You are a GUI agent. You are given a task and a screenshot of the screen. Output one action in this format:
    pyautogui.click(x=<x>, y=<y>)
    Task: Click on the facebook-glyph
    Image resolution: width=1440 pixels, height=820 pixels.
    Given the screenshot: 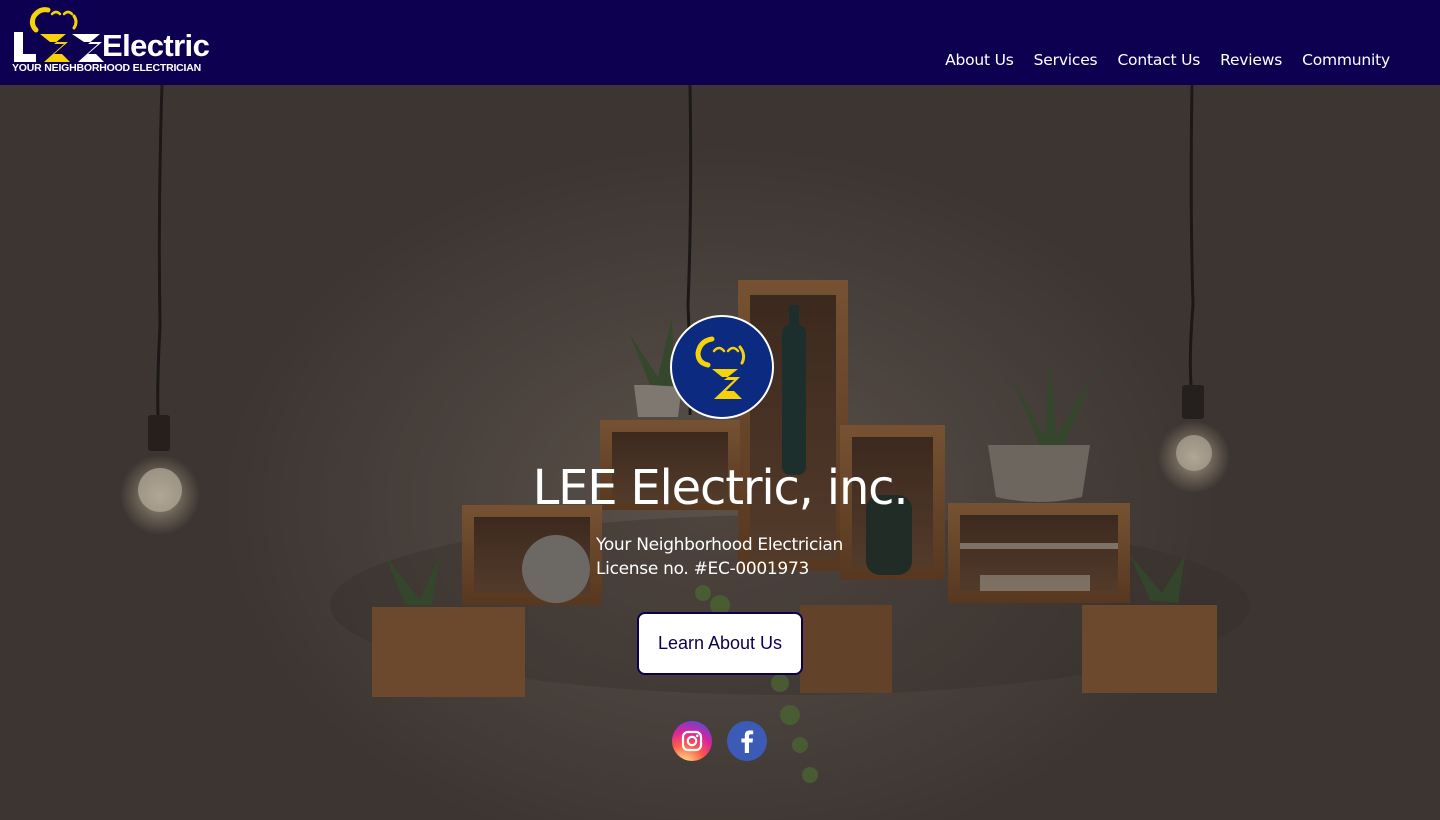 What is the action you would take?
    pyautogui.click(x=747, y=741)
    